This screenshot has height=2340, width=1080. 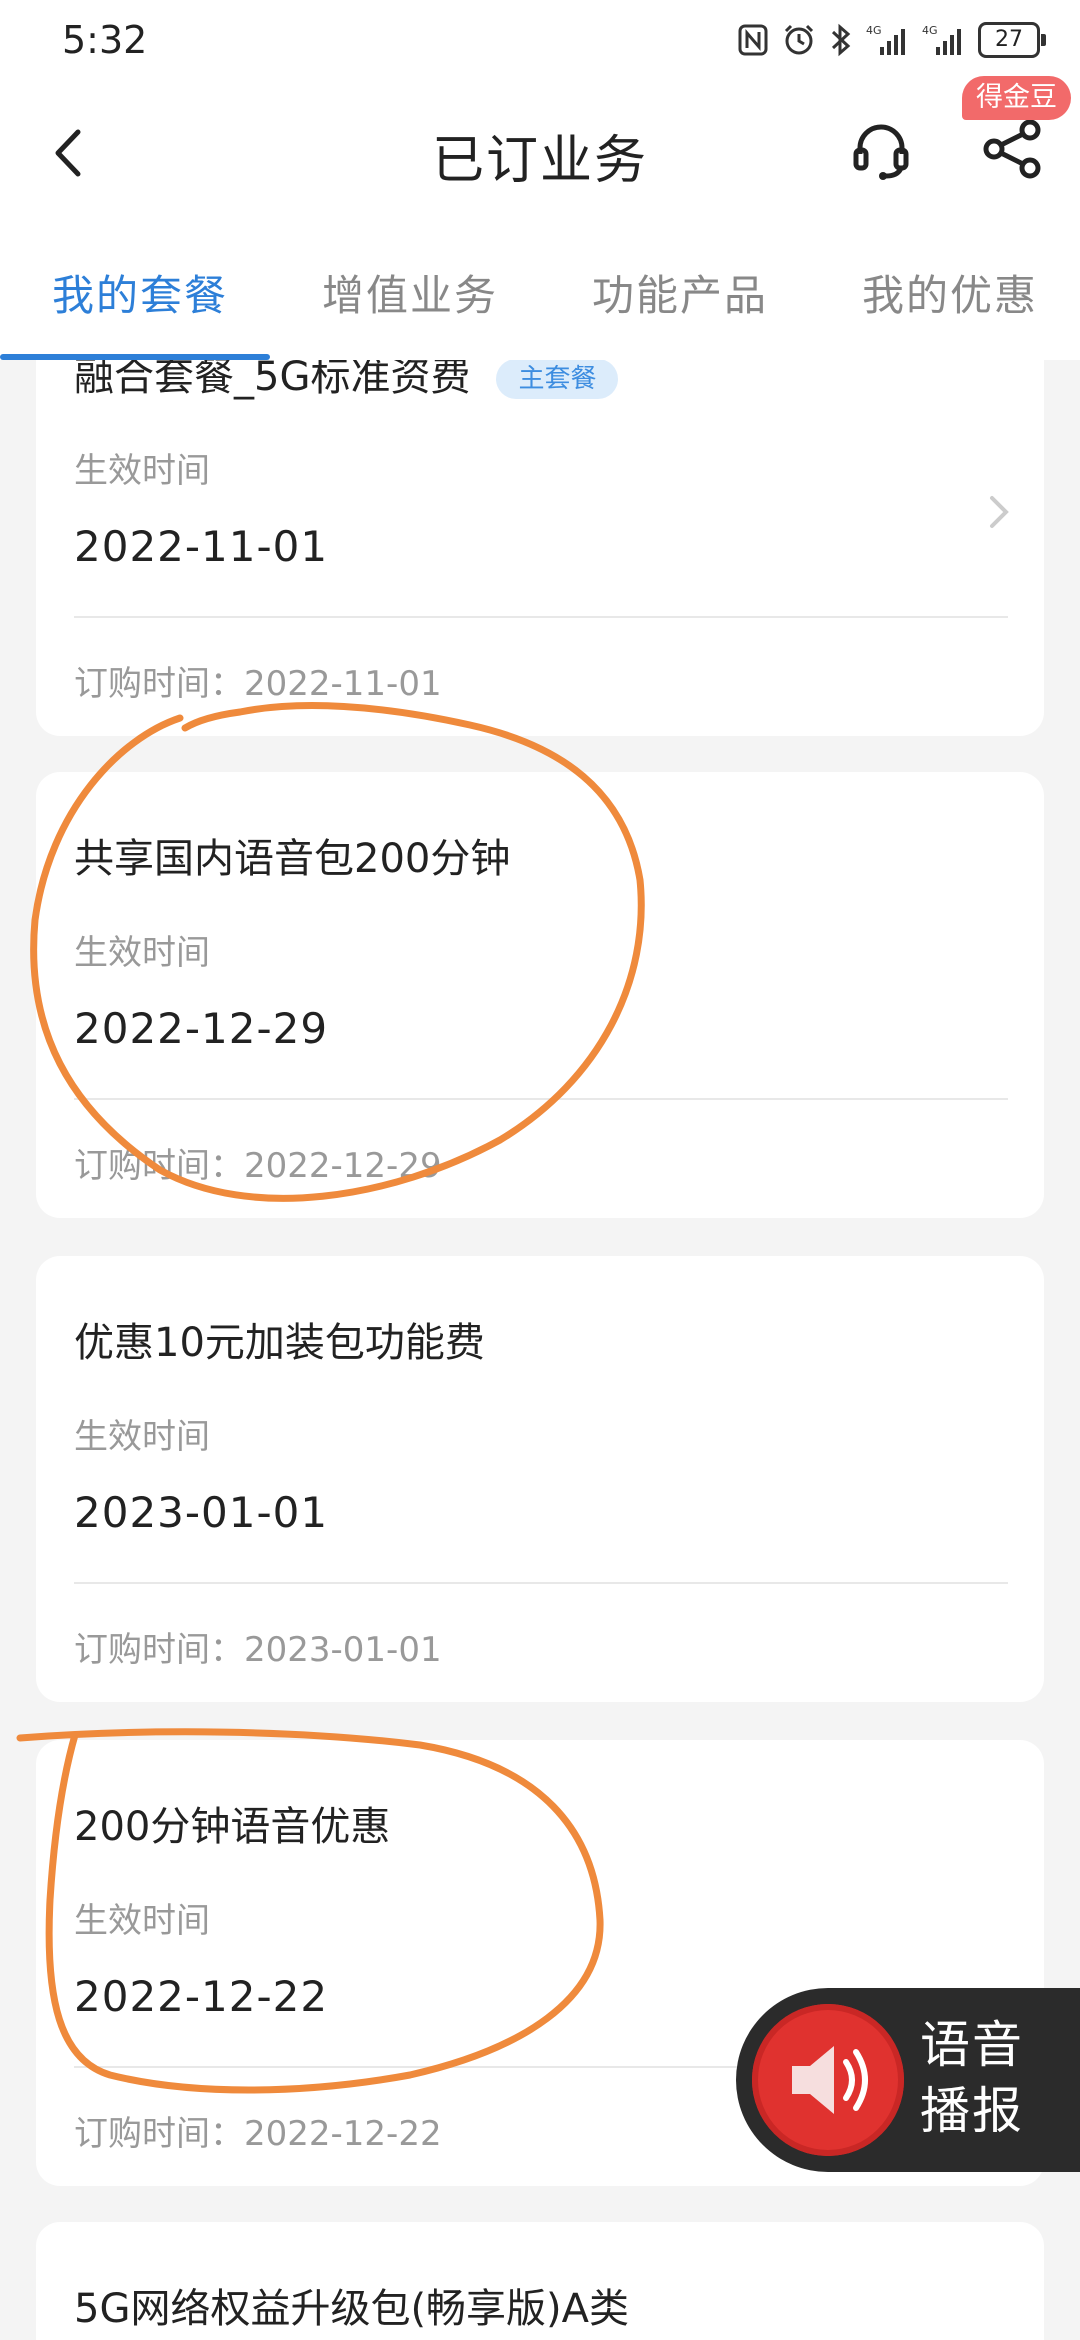 I want to click on tab-value-added: 增值业务, so click(x=410, y=292).